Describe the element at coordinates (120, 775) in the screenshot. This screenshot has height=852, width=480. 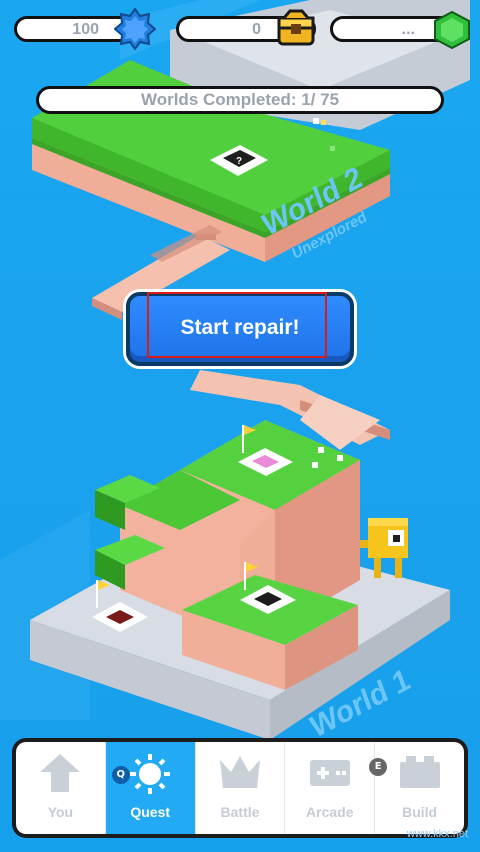
I see `quest-hotkey-badge: Q` at that location.